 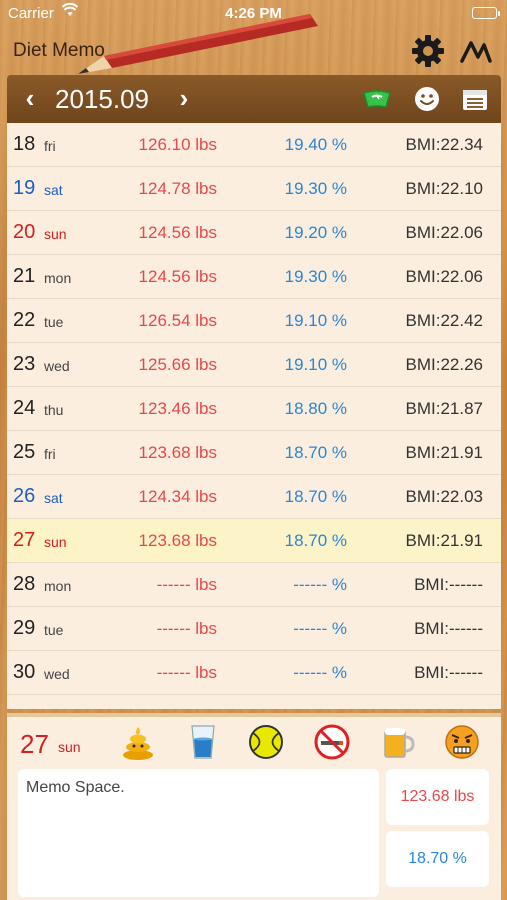 What do you see at coordinates (177, 364) in the screenshot?
I see `row-weight: 125.66 lbs` at bounding box center [177, 364].